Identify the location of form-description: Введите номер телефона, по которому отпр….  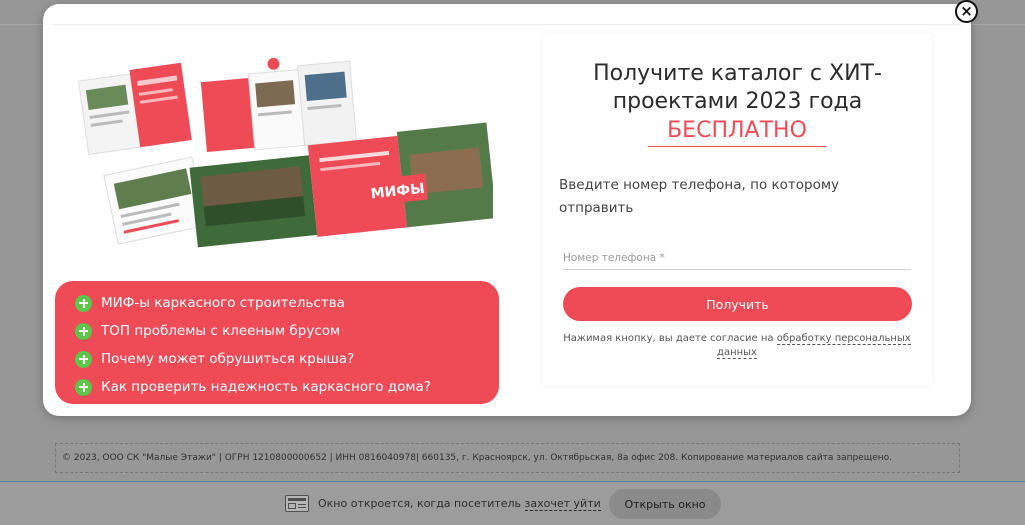
(699, 196).